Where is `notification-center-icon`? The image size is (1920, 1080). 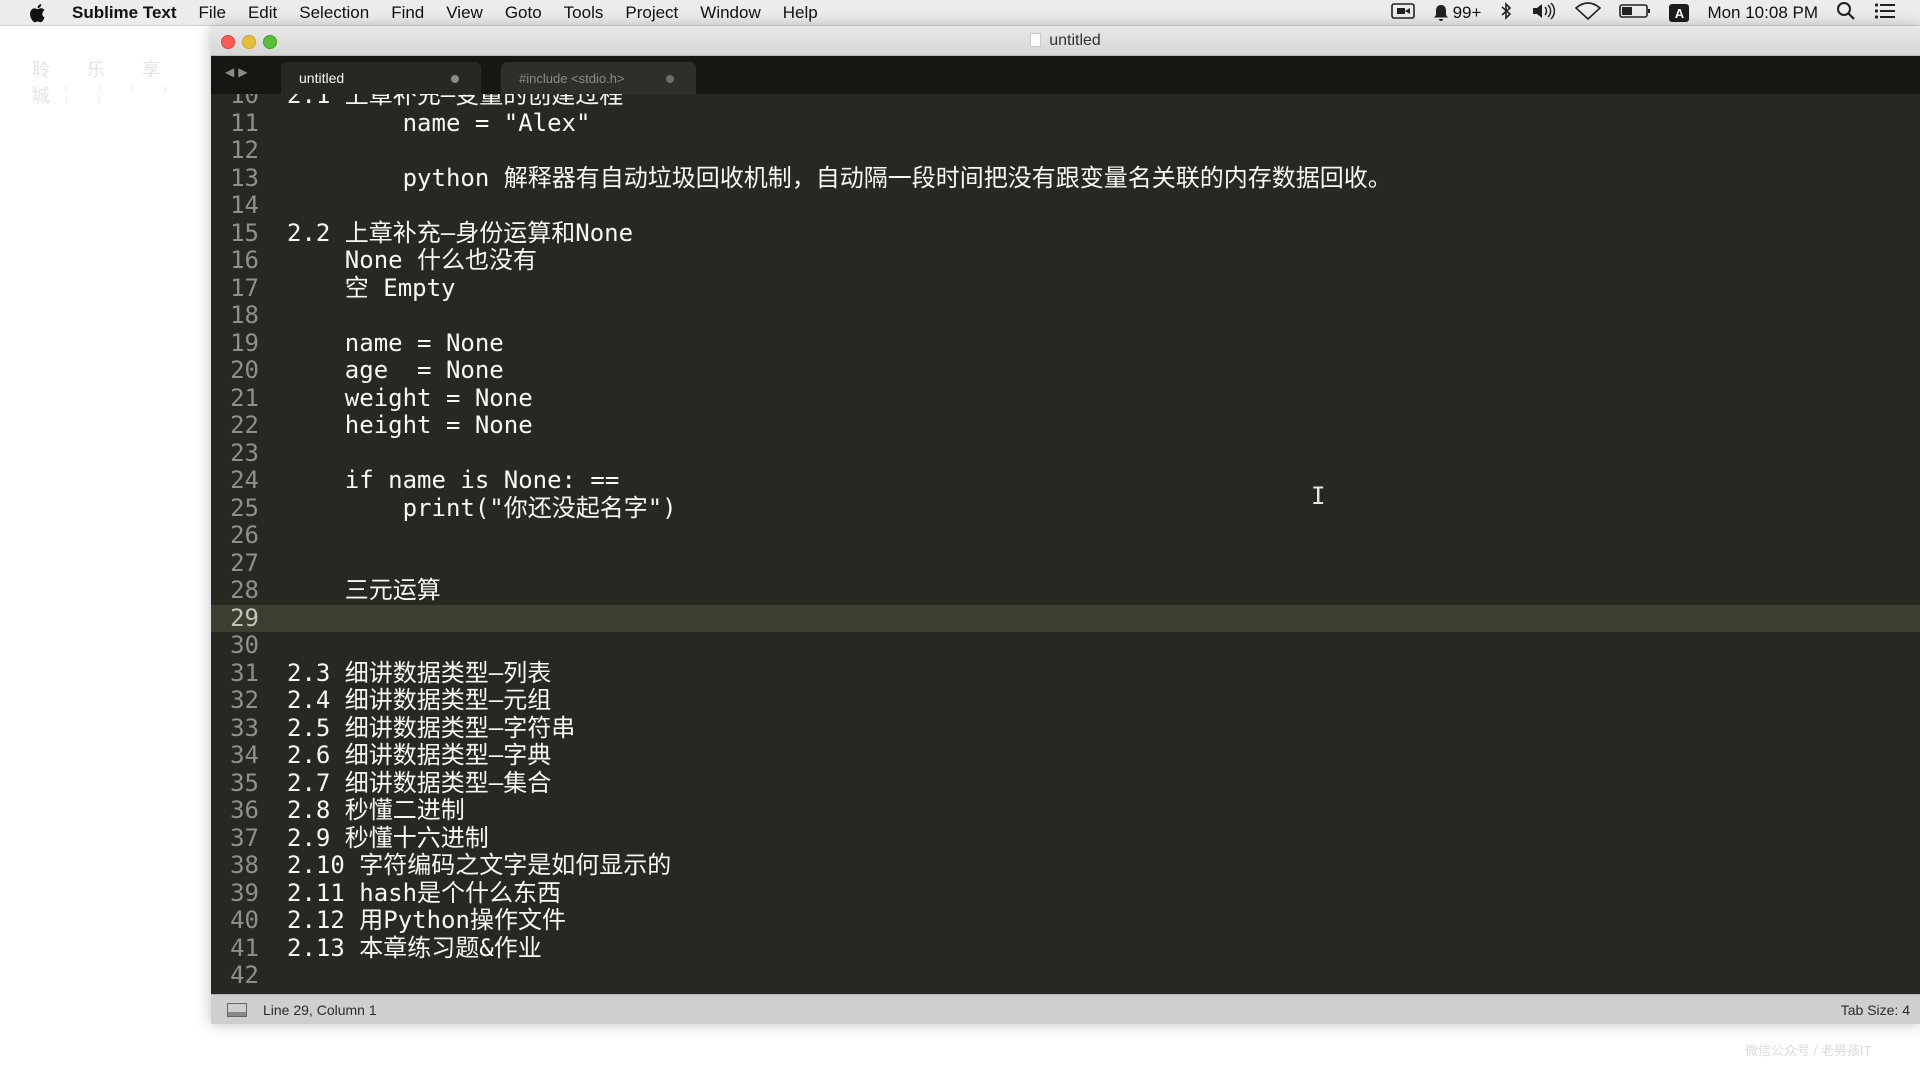
notification-center-icon is located at coordinates (1885, 13).